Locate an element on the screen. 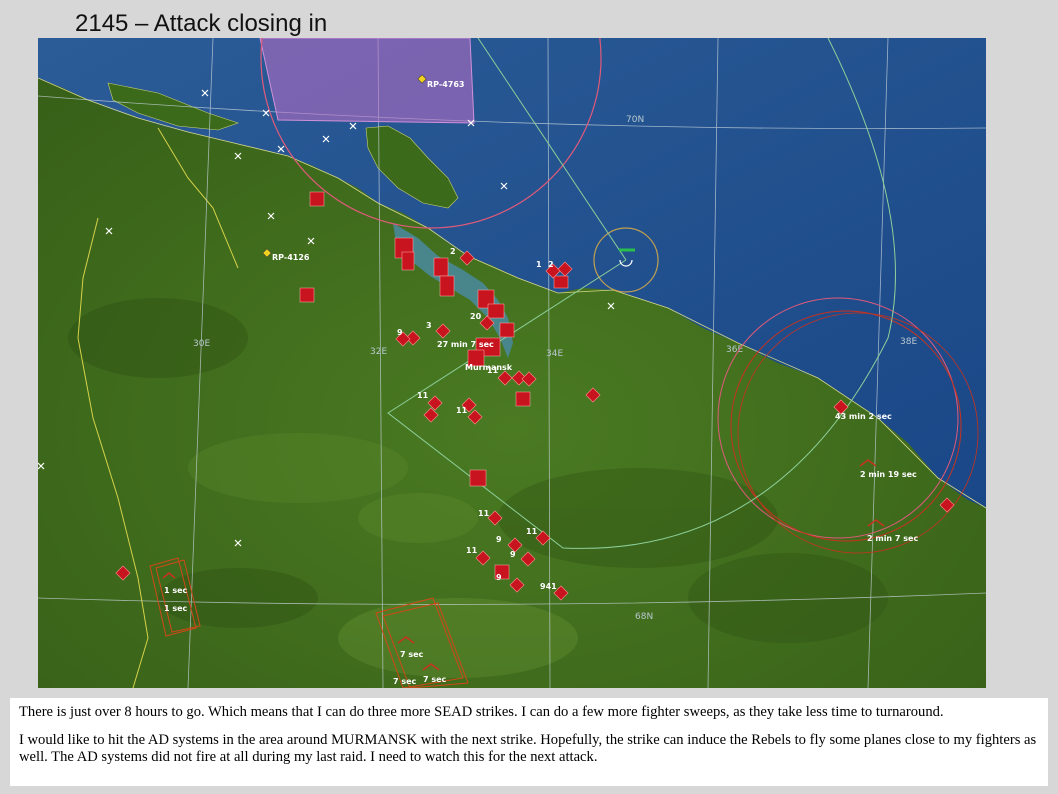 Image resolution: width=1058 pixels, height=794 pixels. timer-label: 2 min 7 sec is located at coordinates (892, 538).